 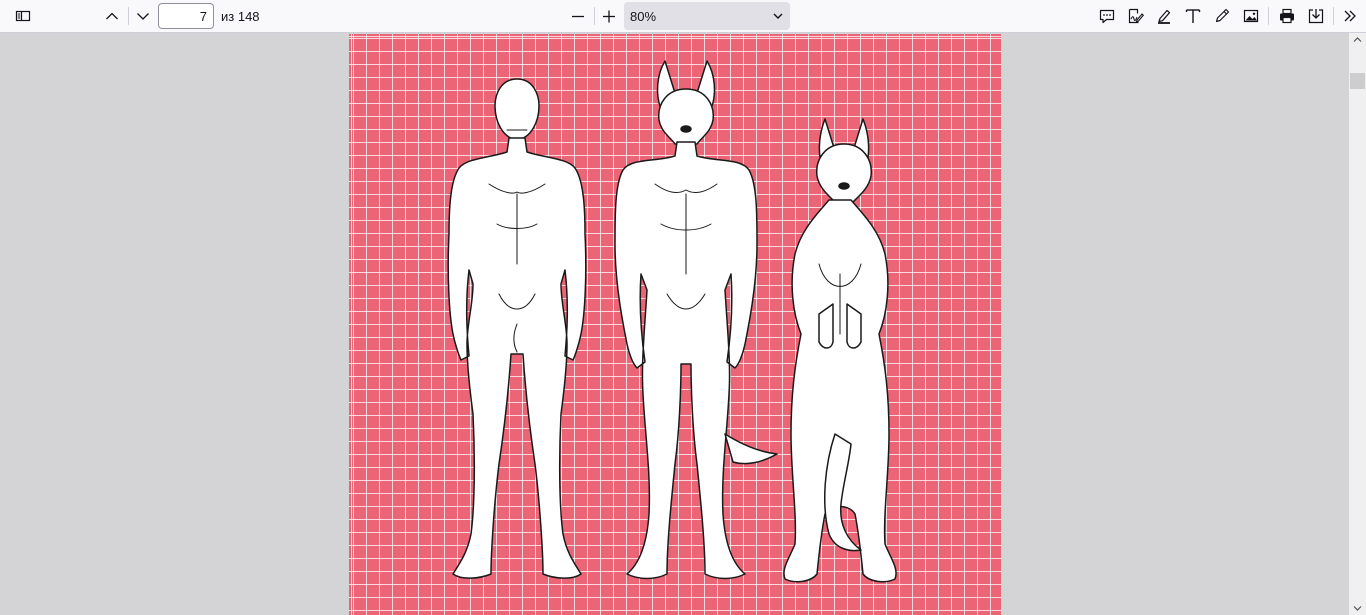 I want to click on zoom-out-button, so click(x=578, y=16).